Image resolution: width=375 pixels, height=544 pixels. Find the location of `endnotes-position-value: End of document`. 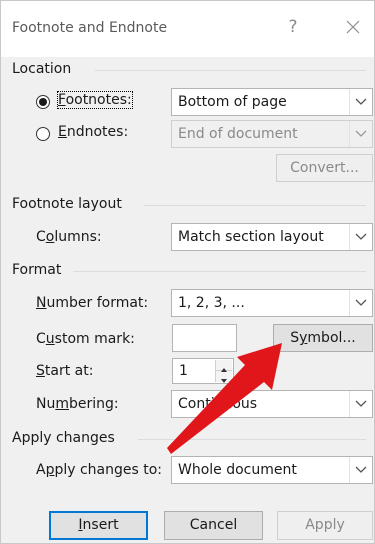

endnotes-position-value: End of document is located at coordinates (238, 134).